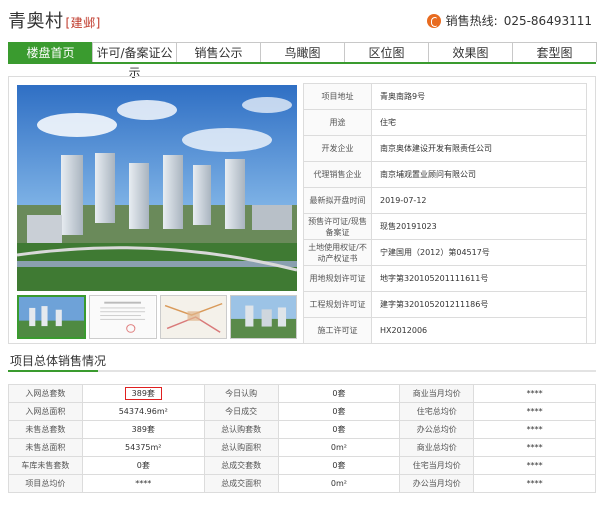 Image resolution: width=600 pixels, height=505 pixels. What do you see at coordinates (337, 226) in the screenshot?
I see `info-key: 预售许可证/现售备案证` at bounding box center [337, 226].